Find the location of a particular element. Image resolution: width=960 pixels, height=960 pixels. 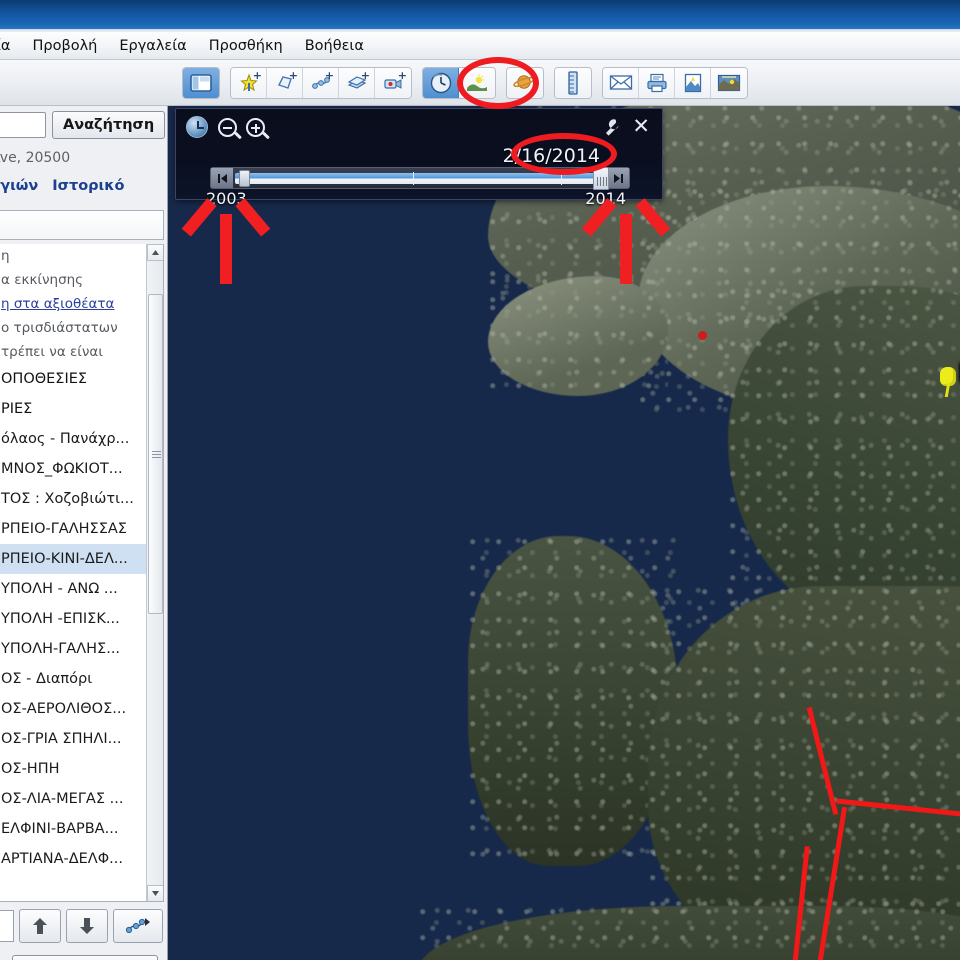

close-icon: ✕ is located at coordinates (641, 126).